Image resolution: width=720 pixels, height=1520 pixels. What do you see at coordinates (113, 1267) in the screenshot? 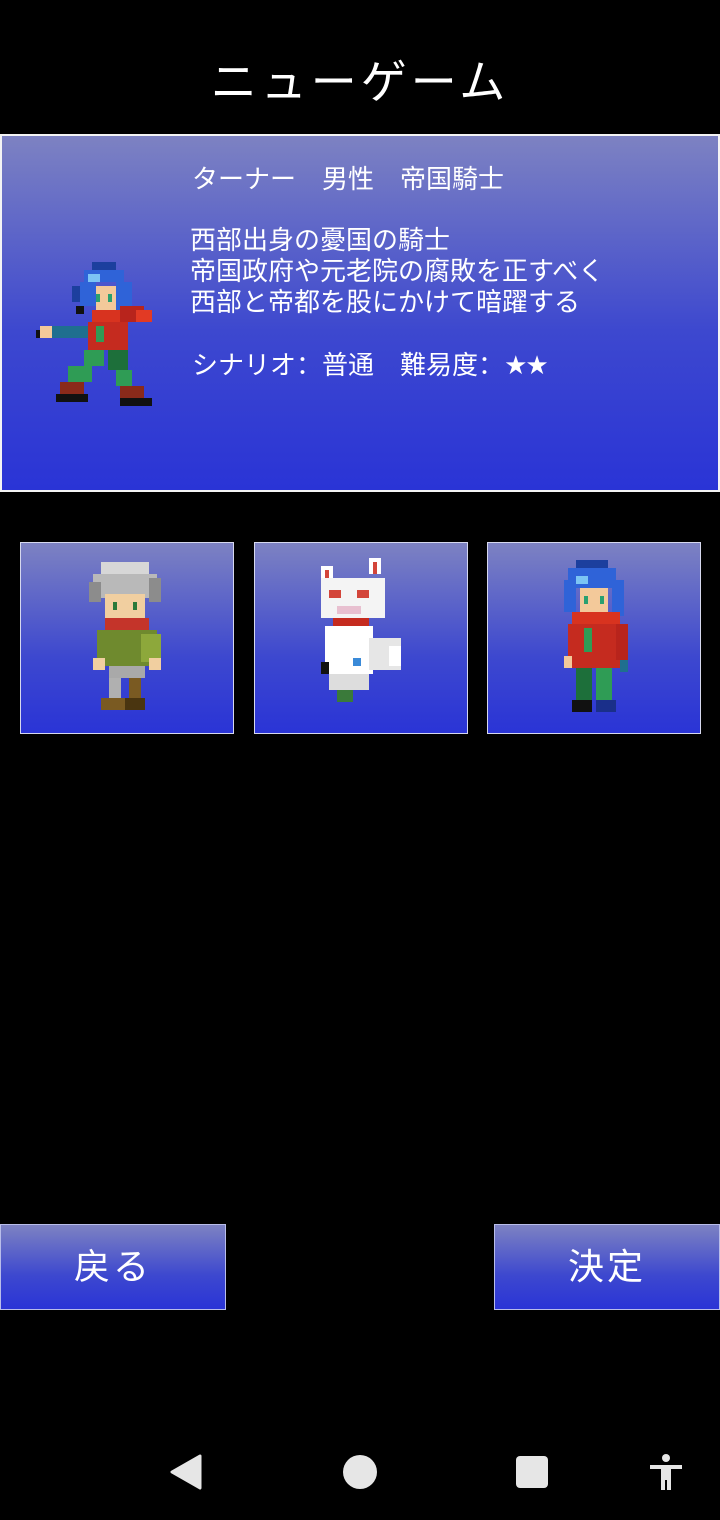
I see `back-button: 戻る` at bounding box center [113, 1267].